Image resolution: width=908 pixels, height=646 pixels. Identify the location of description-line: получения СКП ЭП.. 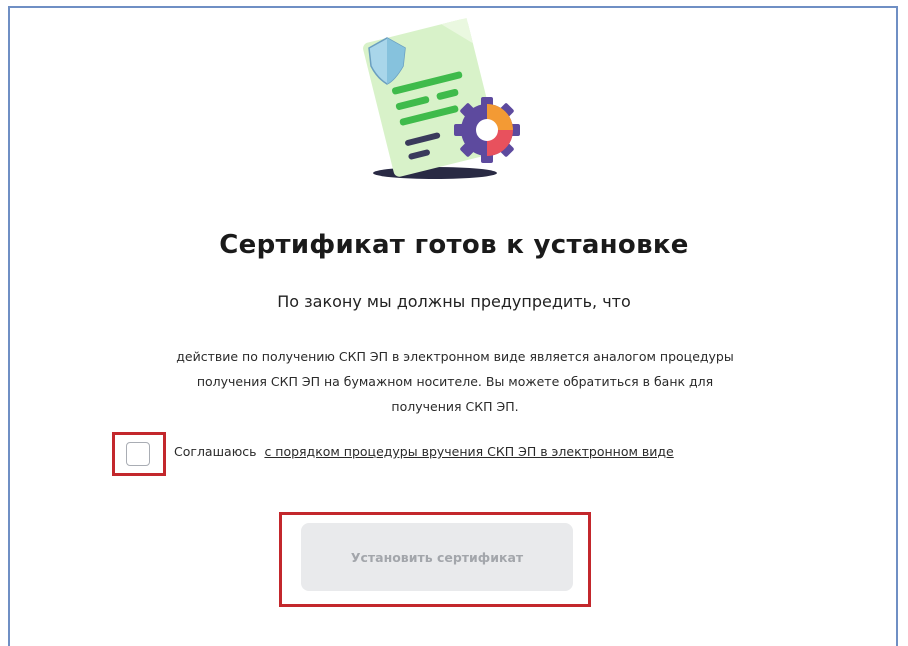
(455, 406).